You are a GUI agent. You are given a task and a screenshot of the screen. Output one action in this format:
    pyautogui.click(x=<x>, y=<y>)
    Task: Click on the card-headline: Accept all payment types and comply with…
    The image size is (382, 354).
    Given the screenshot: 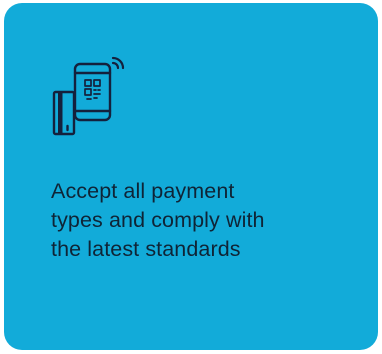 What is the action you would take?
    pyautogui.click(x=158, y=220)
    